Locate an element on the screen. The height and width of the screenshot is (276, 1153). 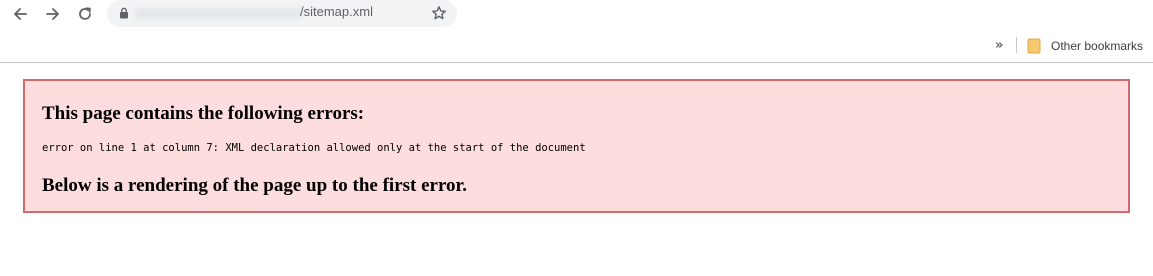
other-bookmarks-label: Other bookmarks is located at coordinates (1097, 46).